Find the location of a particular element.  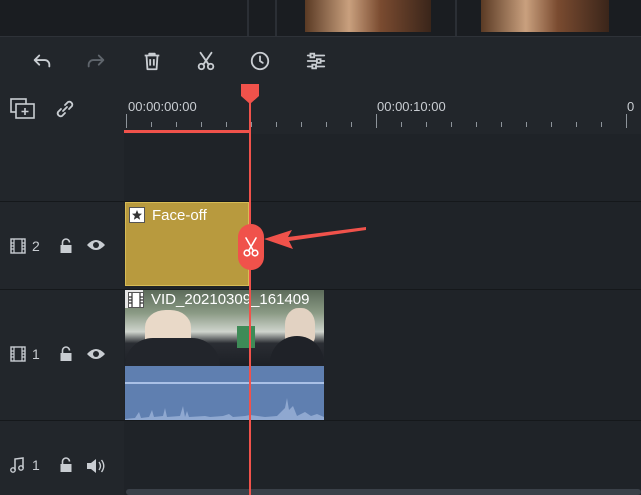

link-icon is located at coordinates (65, 109).